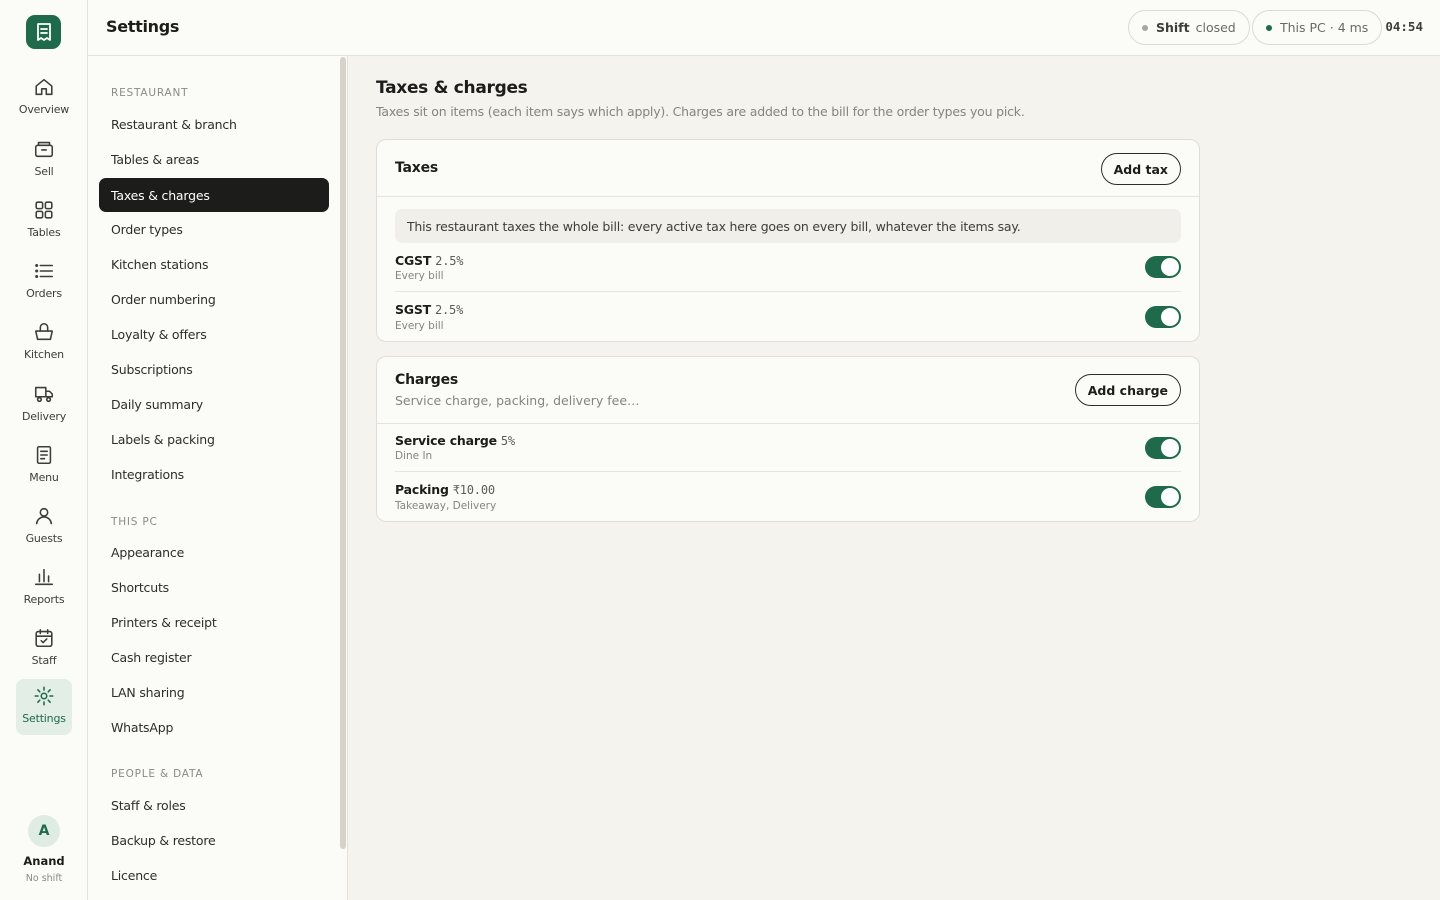 The width and height of the screenshot is (1440, 900). I want to click on shift-status-pill: Shift closed, so click(1189, 27).